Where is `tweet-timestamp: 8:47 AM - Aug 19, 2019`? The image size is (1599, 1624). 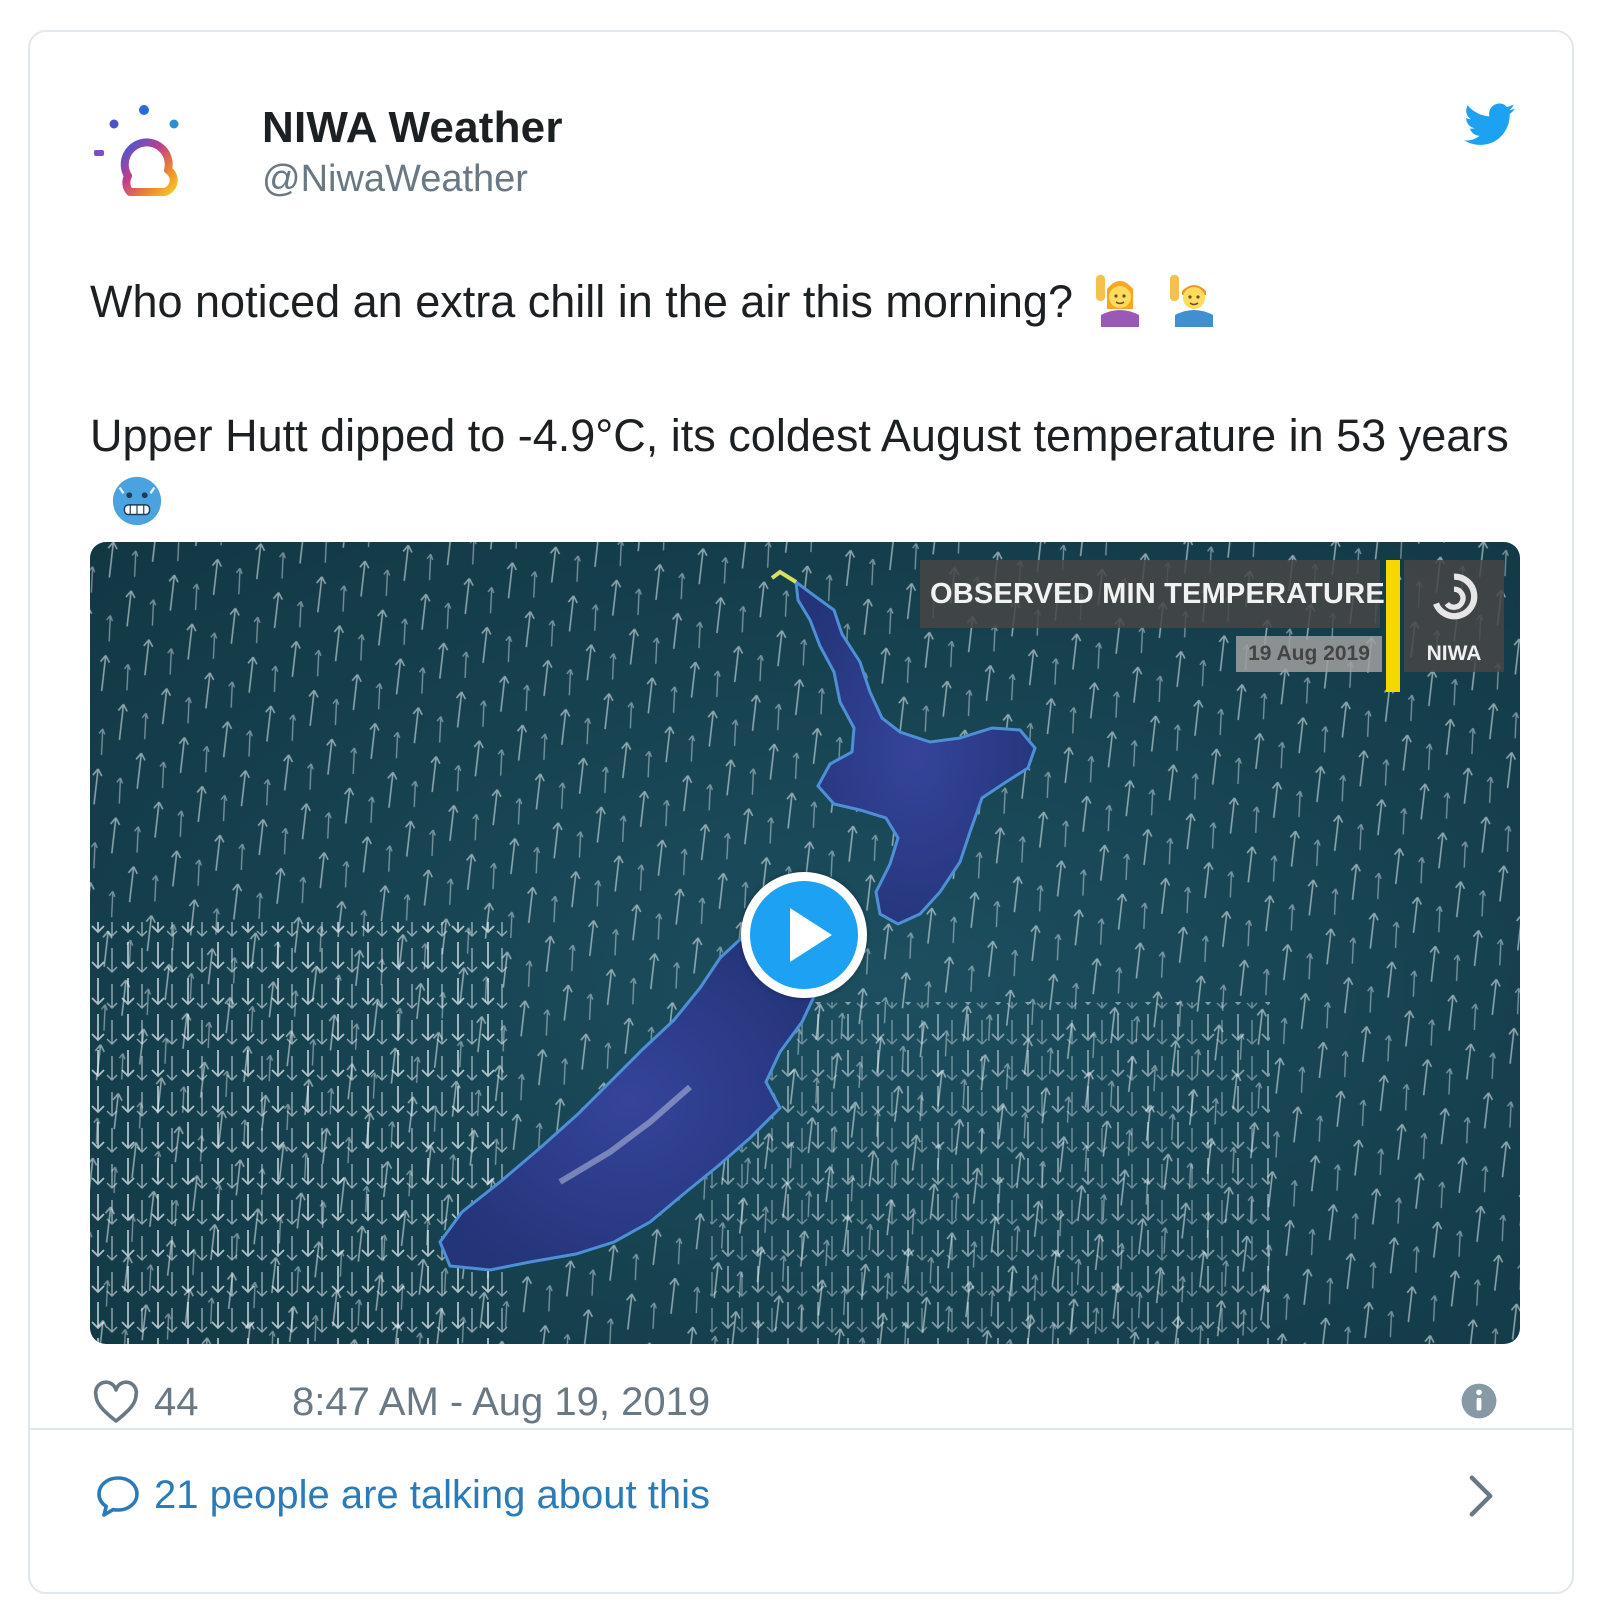
tweet-timestamp: 8:47 AM - Aug 19, 2019 is located at coordinates (501, 1402).